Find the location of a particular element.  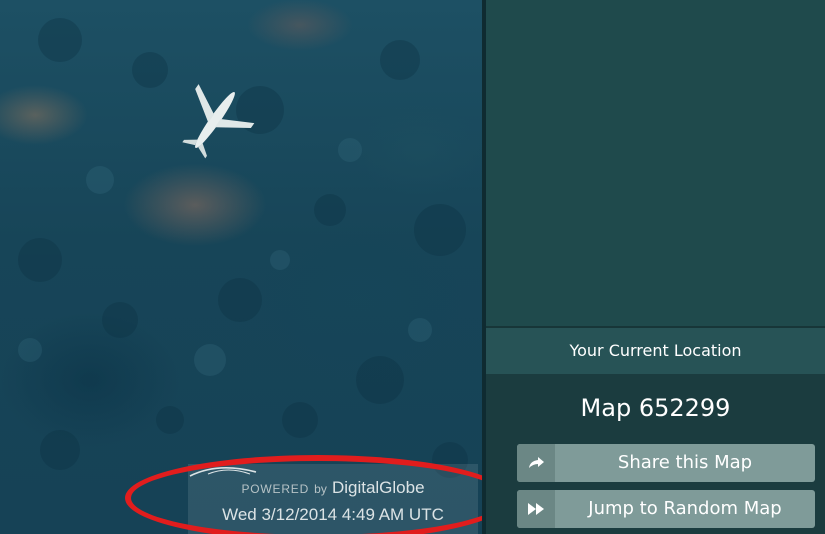

share-arrow-icon is located at coordinates (536, 463).